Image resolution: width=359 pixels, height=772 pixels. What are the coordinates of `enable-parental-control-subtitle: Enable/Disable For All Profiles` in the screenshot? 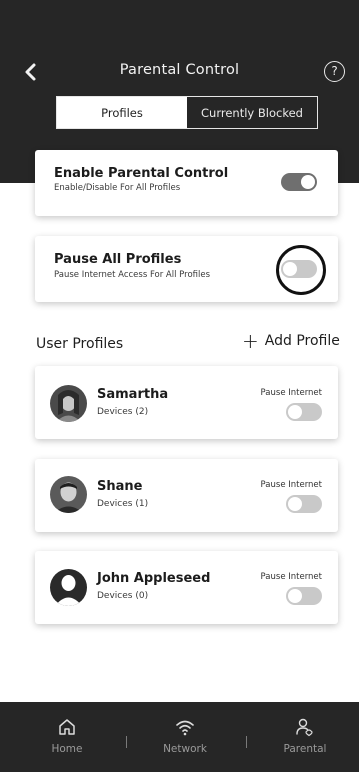 It's located at (117, 188).